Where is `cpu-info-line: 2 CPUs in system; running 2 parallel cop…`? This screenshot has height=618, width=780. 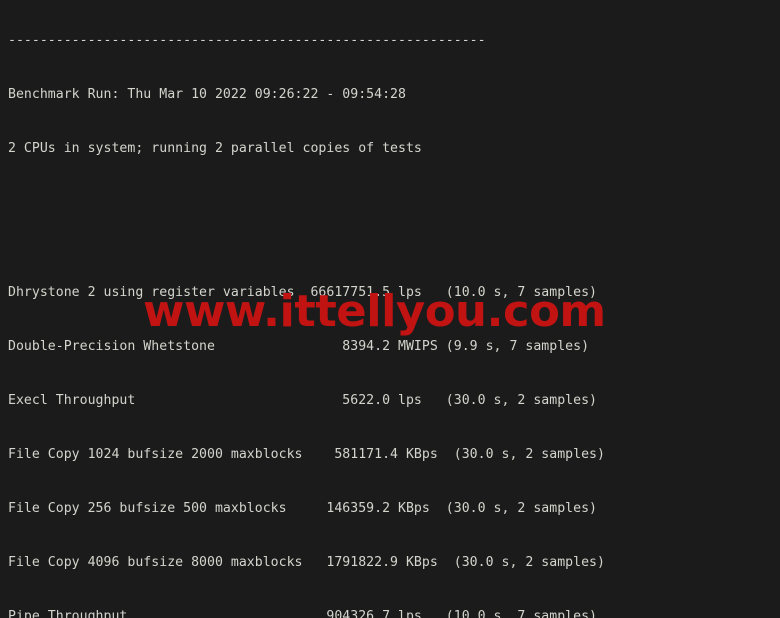
cpu-info-line: 2 CPUs in system; running 2 parallel cop… is located at coordinates (215, 148).